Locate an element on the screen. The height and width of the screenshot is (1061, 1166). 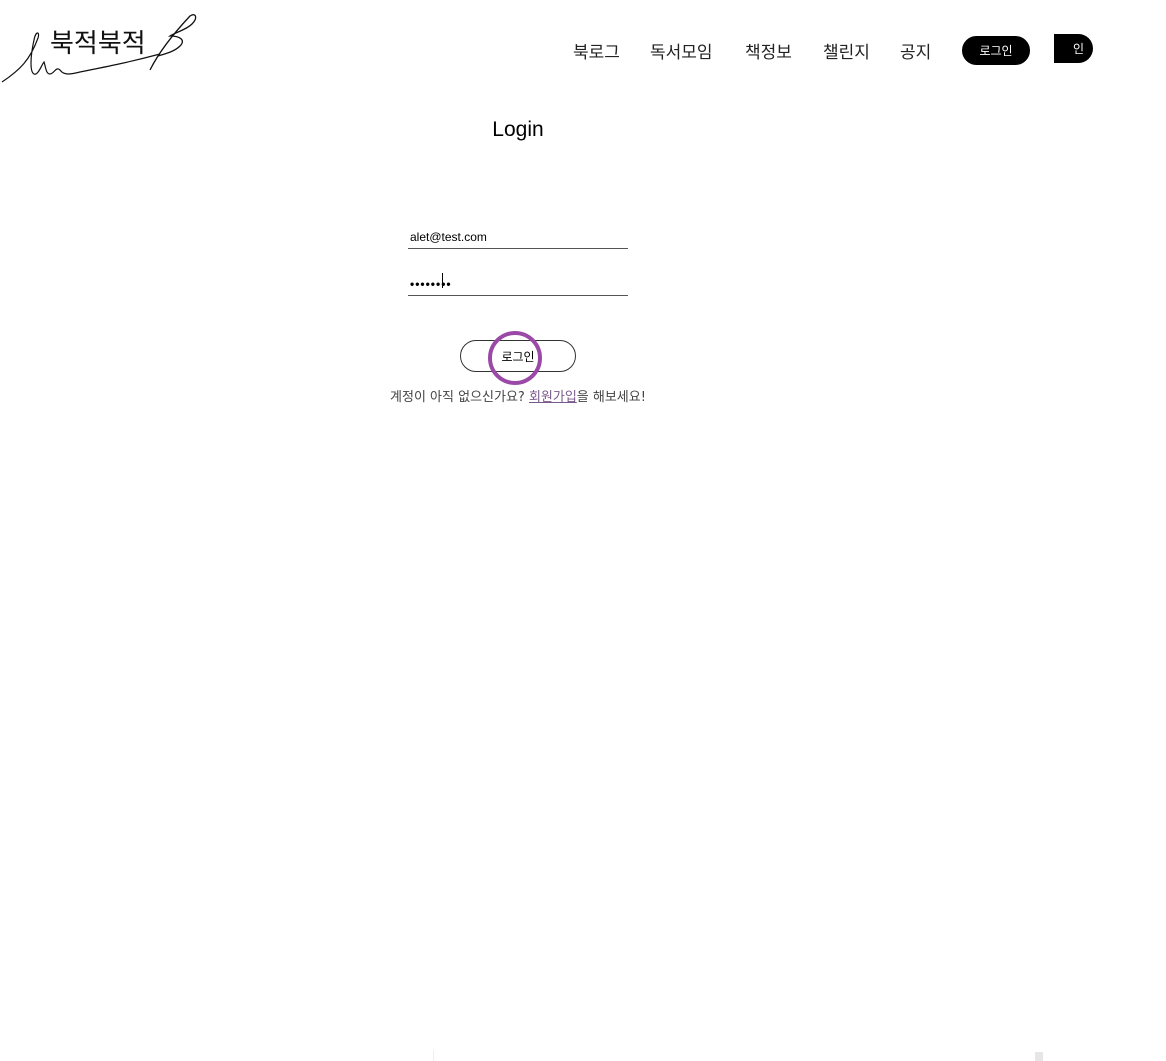
password-field is located at coordinates (518, 284).